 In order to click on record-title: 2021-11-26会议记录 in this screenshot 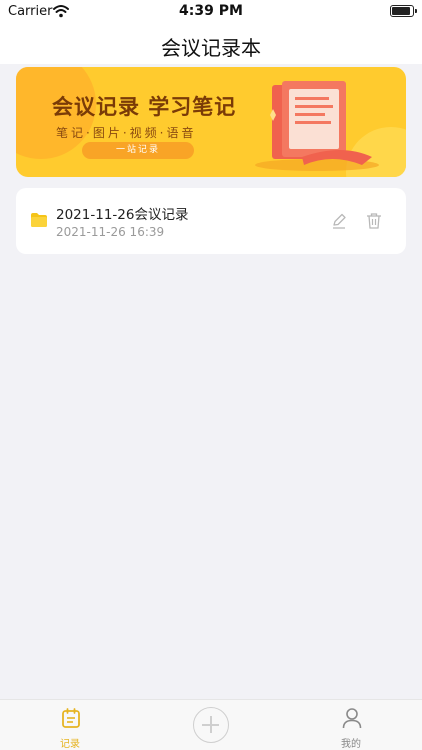, I will do `click(122, 215)`.